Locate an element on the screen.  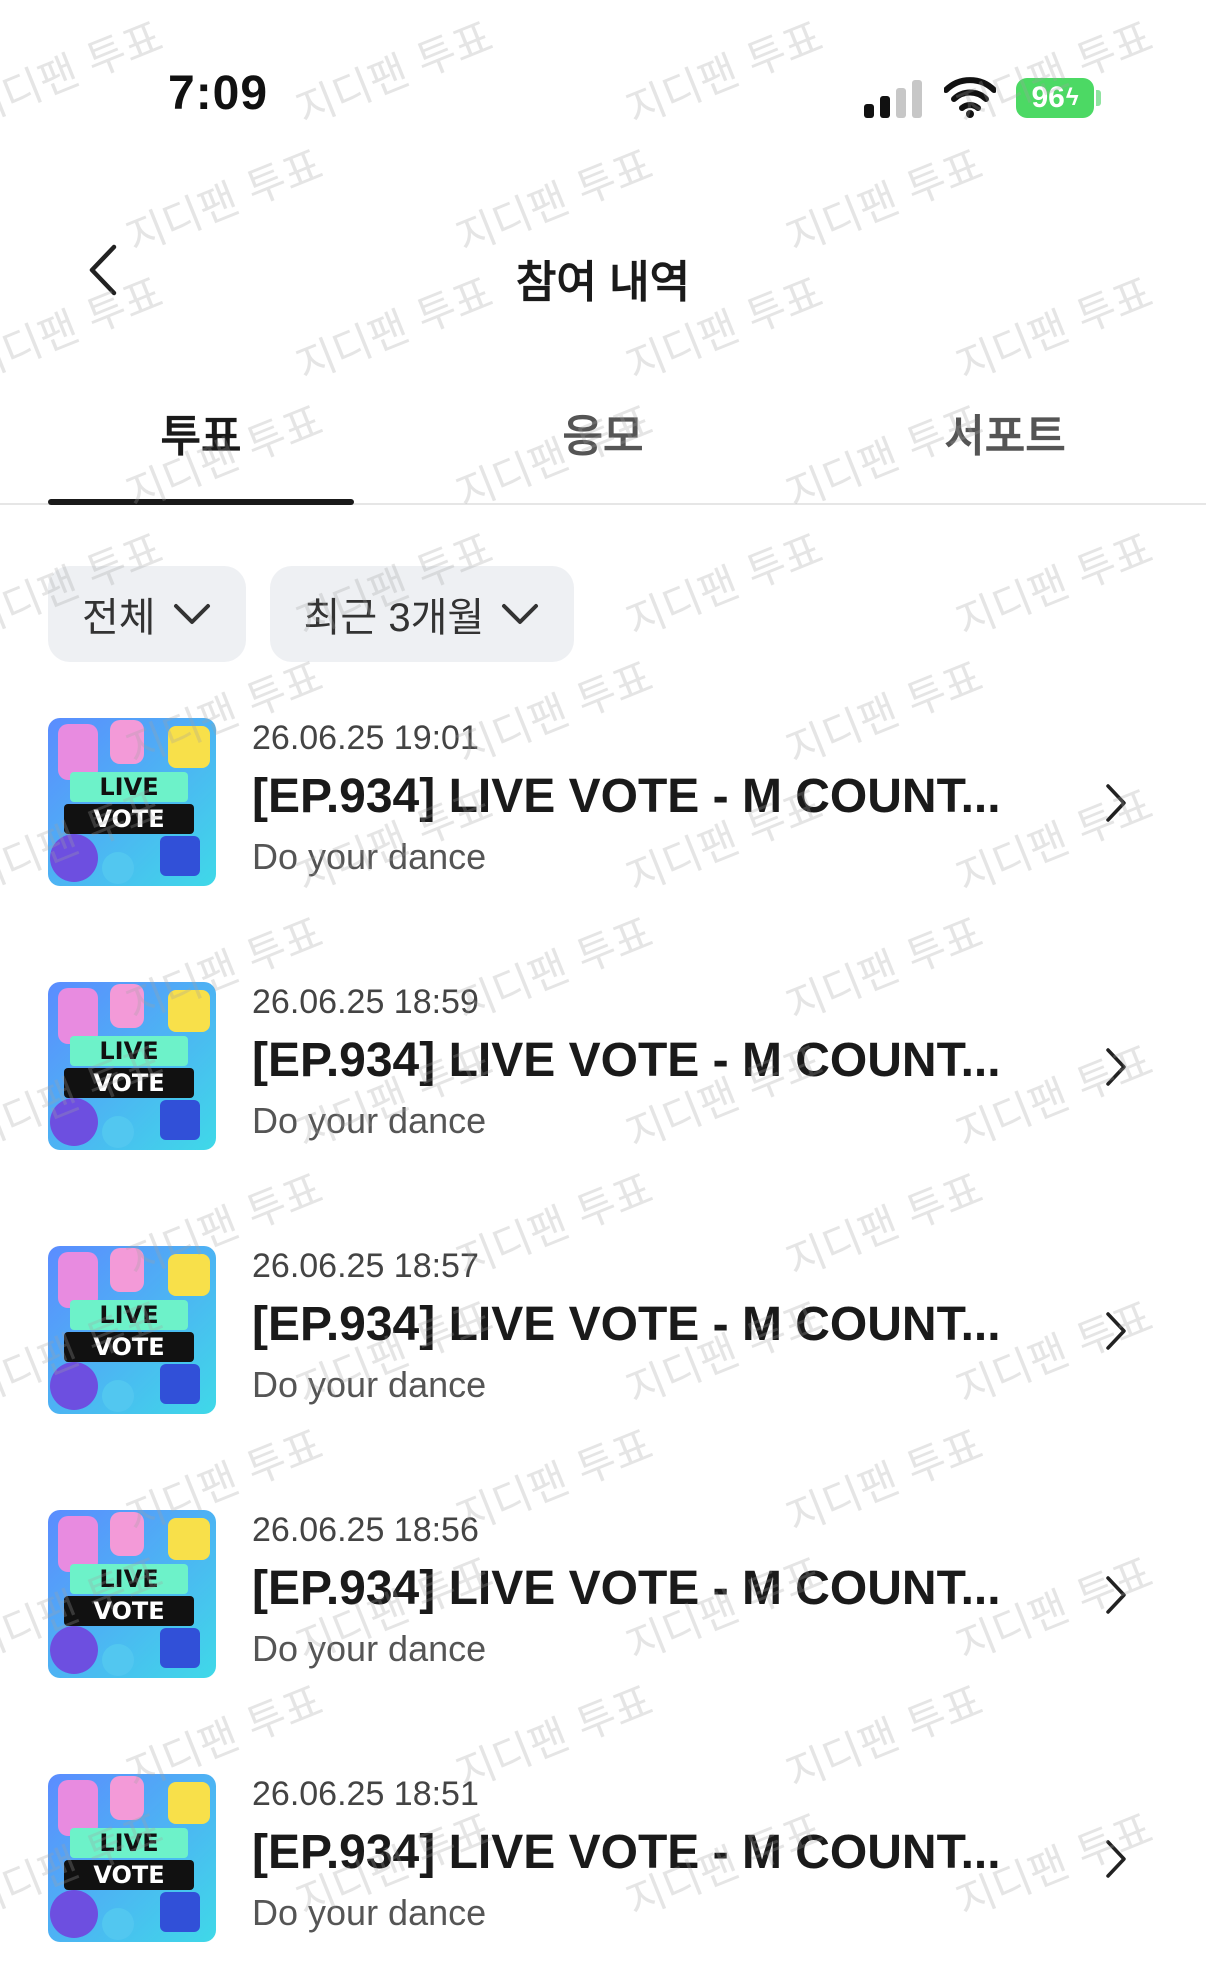
charging-bolt-icon: ϟ is located at coordinates (1072, 97).